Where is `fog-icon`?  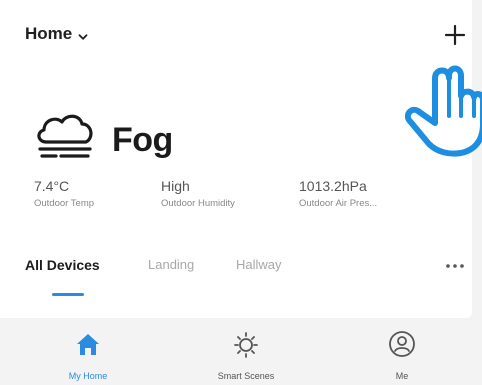
fog-icon is located at coordinates (65, 140).